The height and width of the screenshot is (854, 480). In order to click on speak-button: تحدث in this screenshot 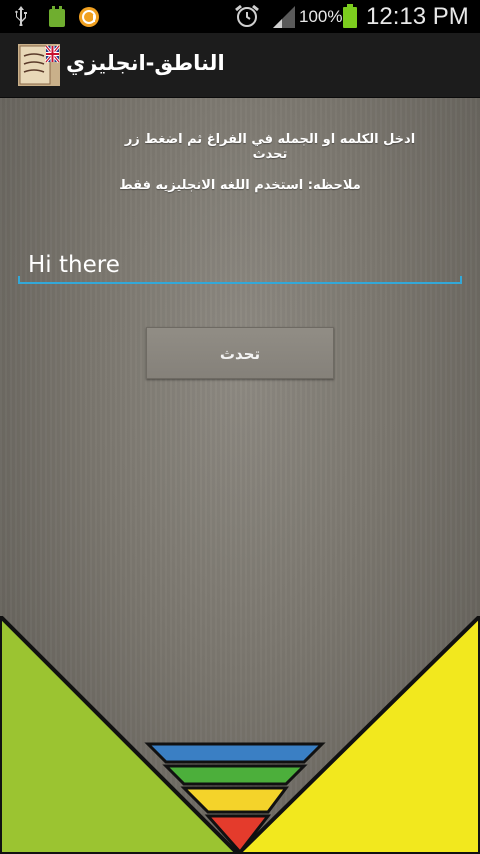, I will do `click(240, 353)`.